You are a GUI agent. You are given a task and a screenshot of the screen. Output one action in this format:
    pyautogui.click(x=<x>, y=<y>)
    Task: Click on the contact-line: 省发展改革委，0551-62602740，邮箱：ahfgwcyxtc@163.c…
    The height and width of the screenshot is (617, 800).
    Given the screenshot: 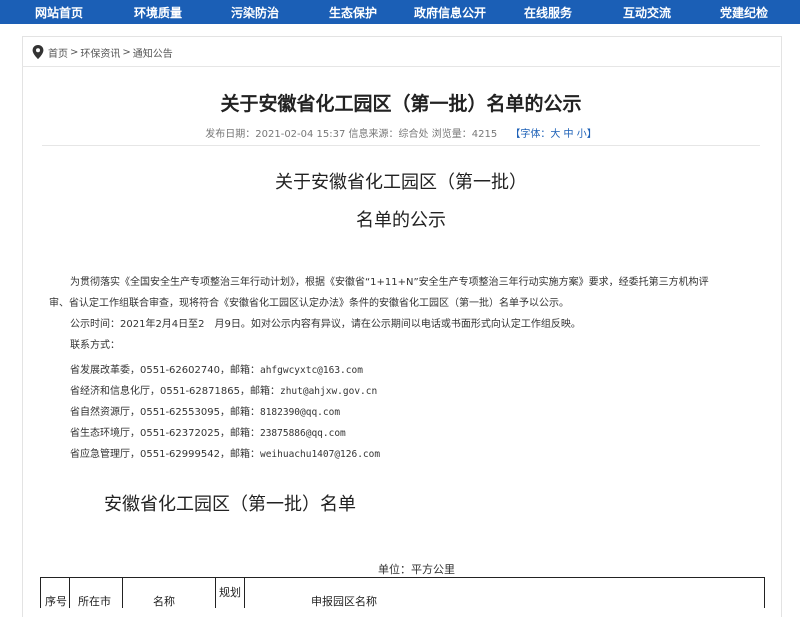 What is the action you would take?
    pyautogui.click(x=216, y=368)
    